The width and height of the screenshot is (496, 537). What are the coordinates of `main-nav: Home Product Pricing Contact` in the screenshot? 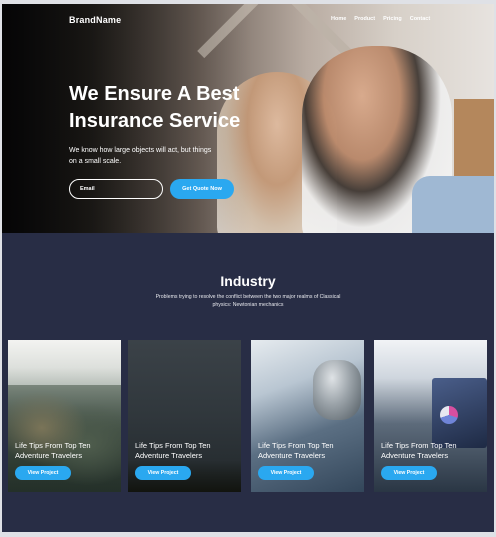 It's located at (380, 19).